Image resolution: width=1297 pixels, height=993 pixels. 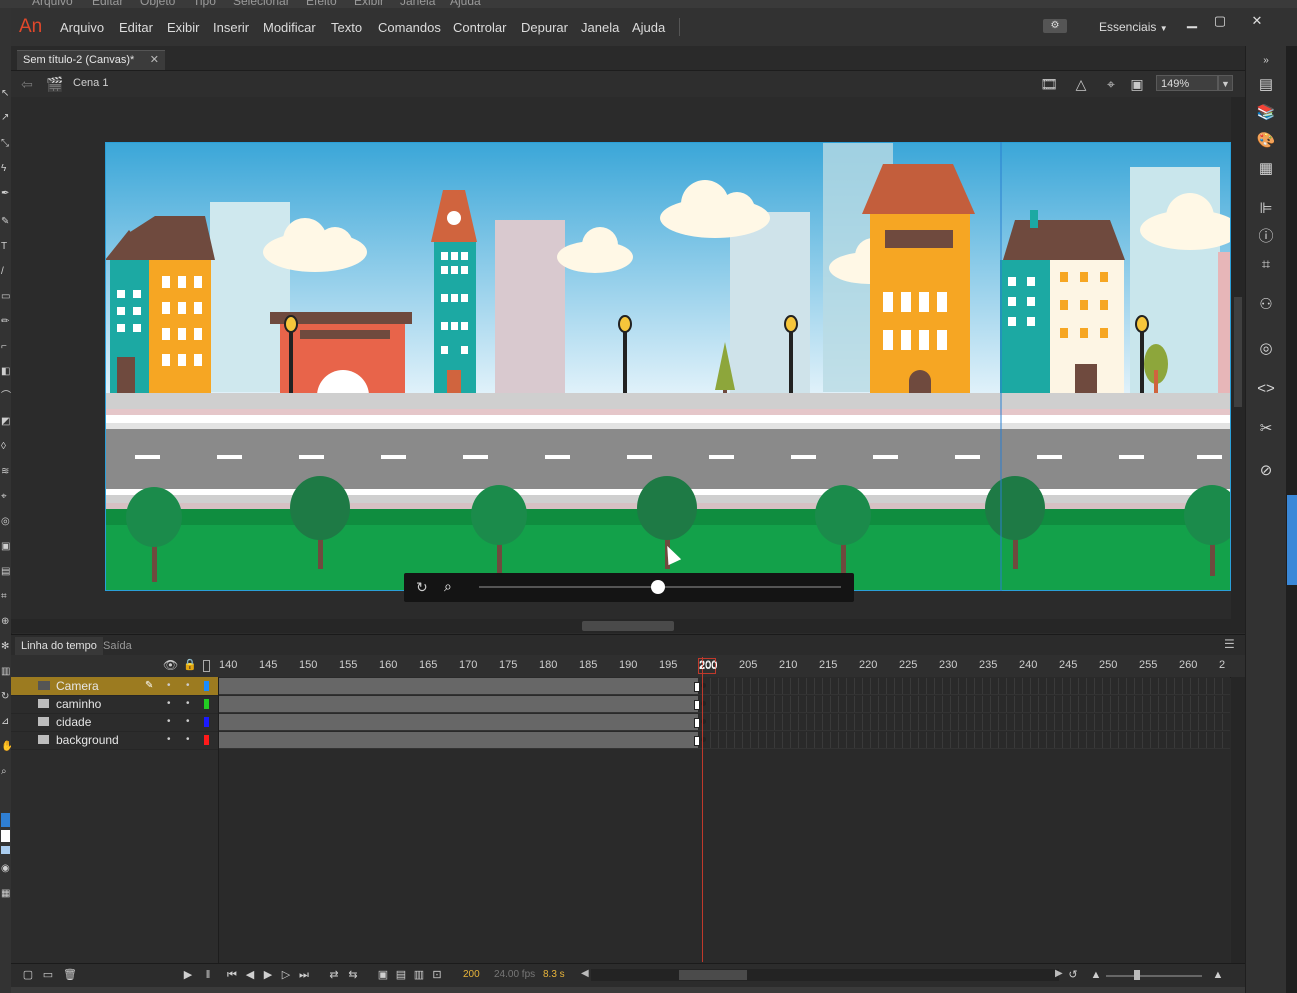 I want to click on document-tab: Sem título-2 (Canvas)* ✕, so click(x=91, y=60).